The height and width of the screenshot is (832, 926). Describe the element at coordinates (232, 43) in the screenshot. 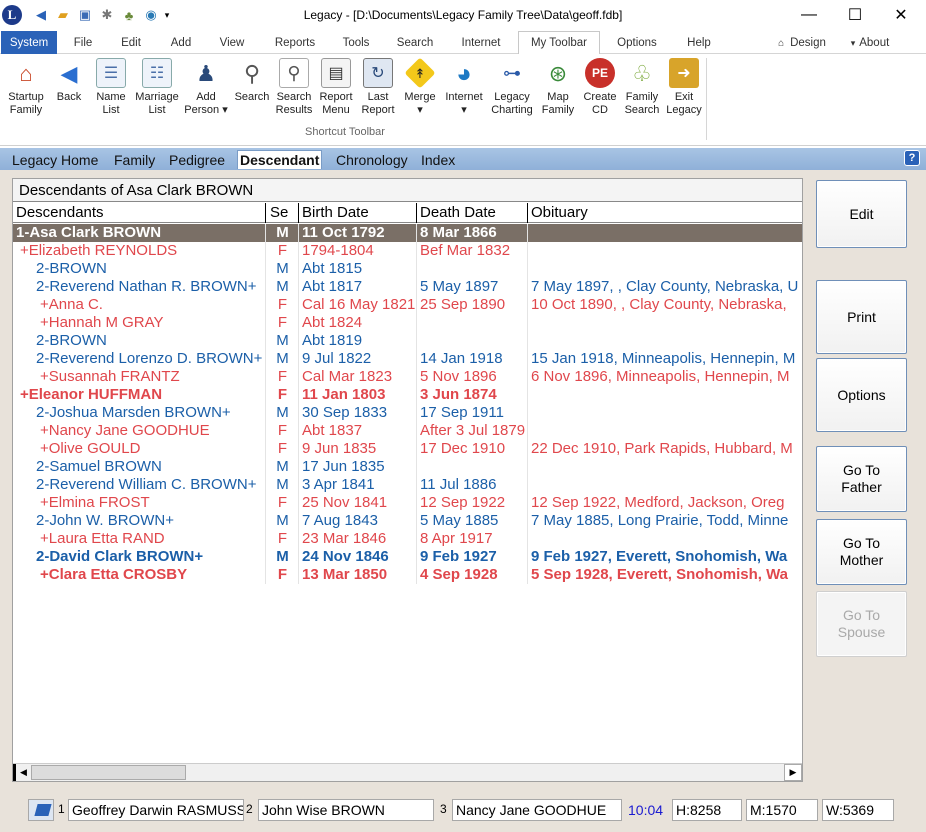

I see `menu-tab-view: View` at that location.